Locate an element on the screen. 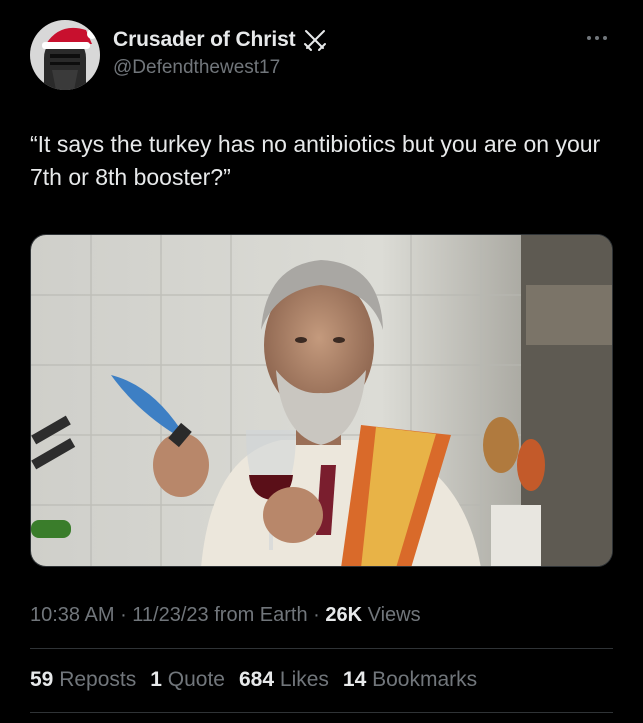  quotes-count: 1 is located at coordinates (156, 679).